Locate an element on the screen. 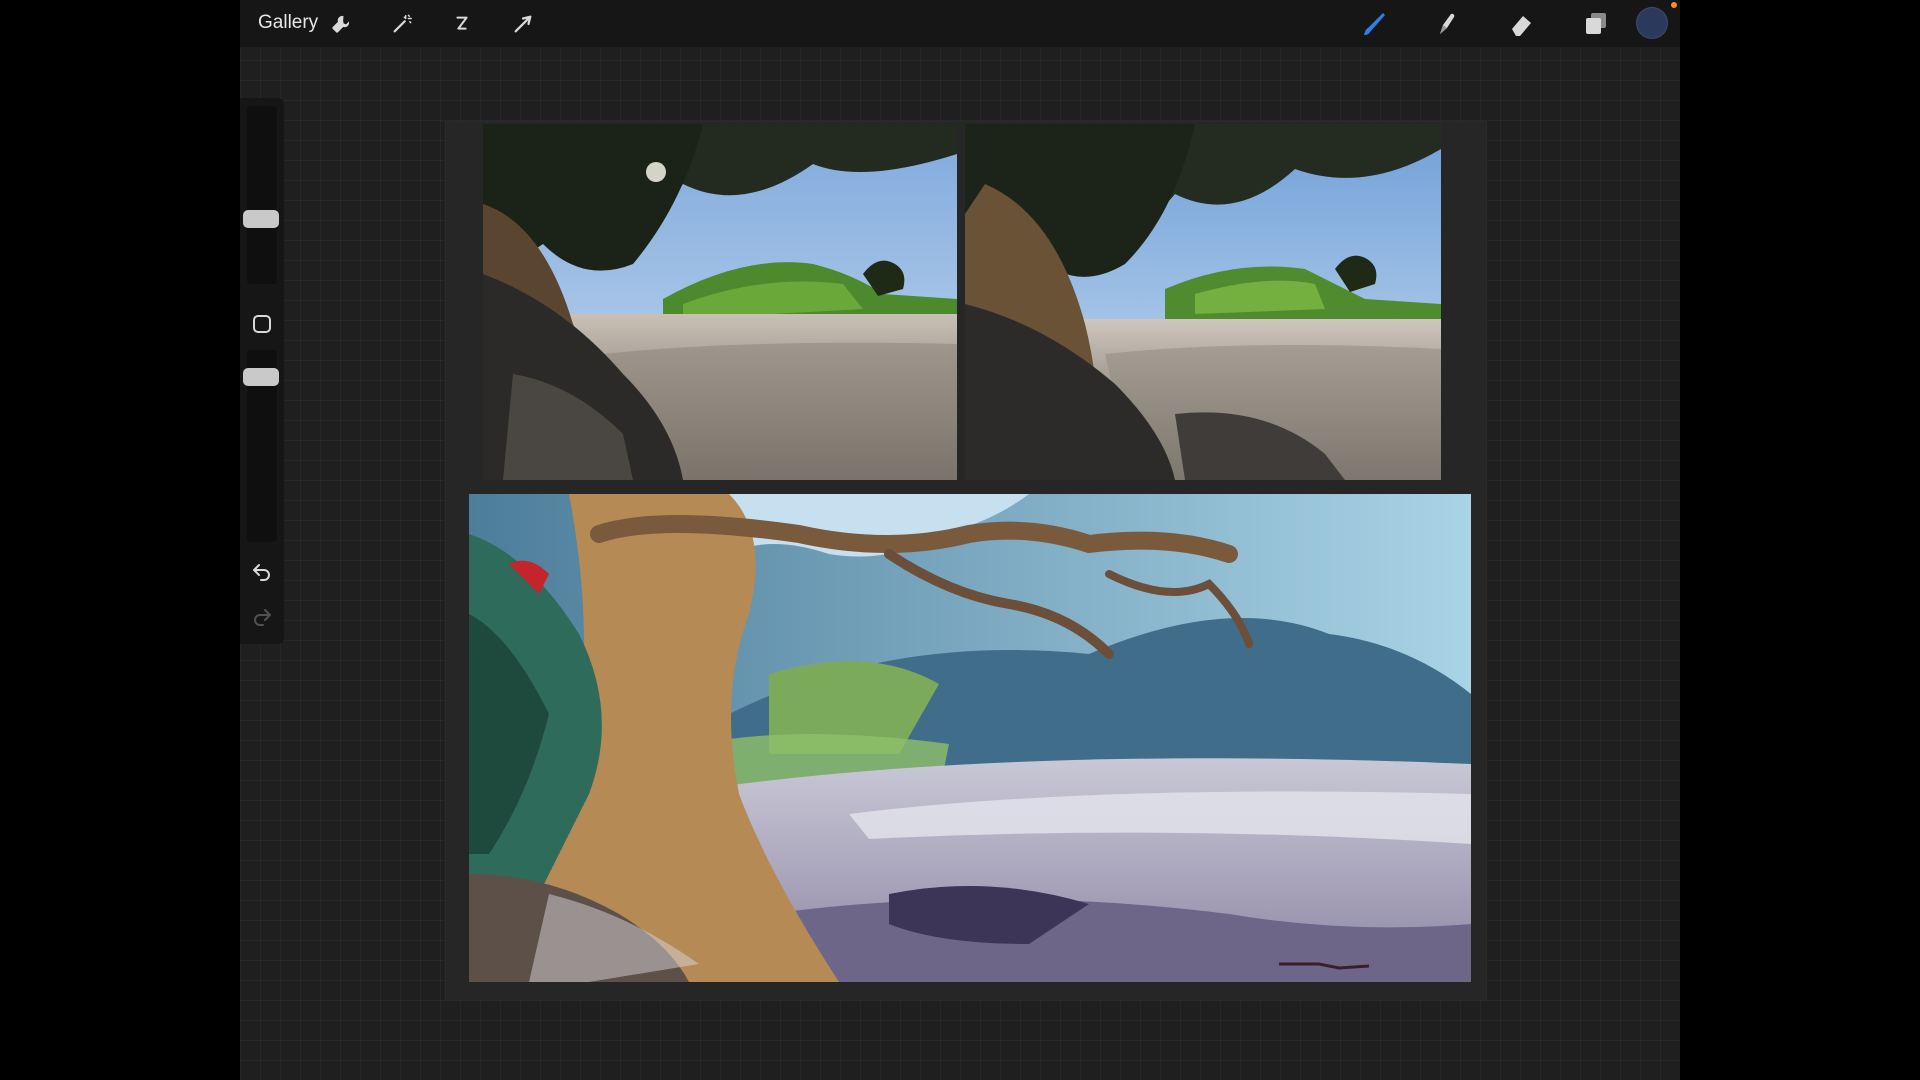 The height and width of the screenshot is (1080, 1920). brush-icon is located at coordinates (1375, 24).